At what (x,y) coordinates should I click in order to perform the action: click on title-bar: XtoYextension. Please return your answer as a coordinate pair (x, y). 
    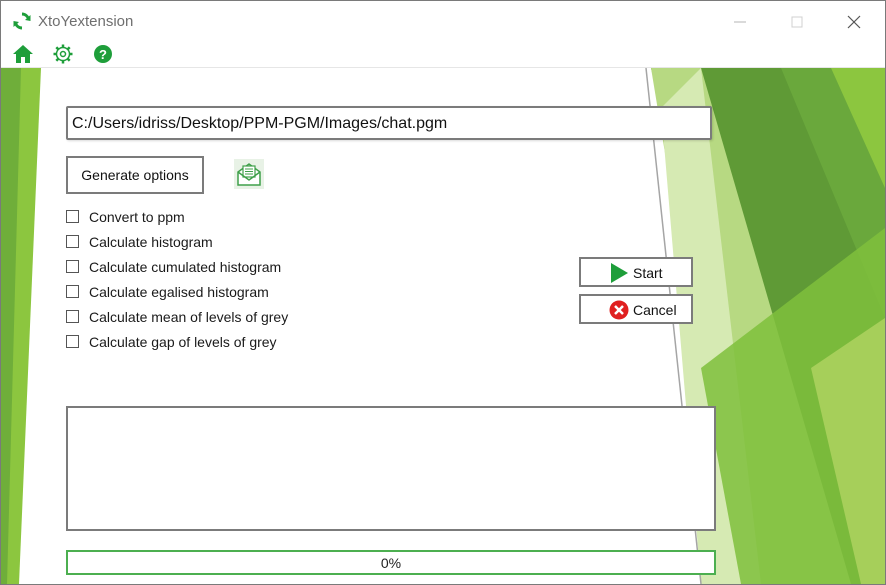
    Looking at the image, I should click on (443, 21).